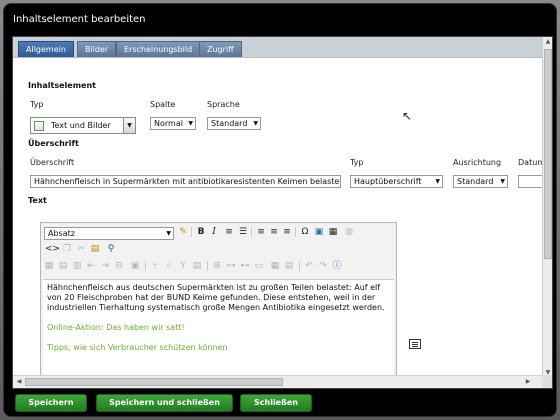 This screenshot has width=560, height=420. I want to click on align-center-icon: ≡, so click(274, 232).